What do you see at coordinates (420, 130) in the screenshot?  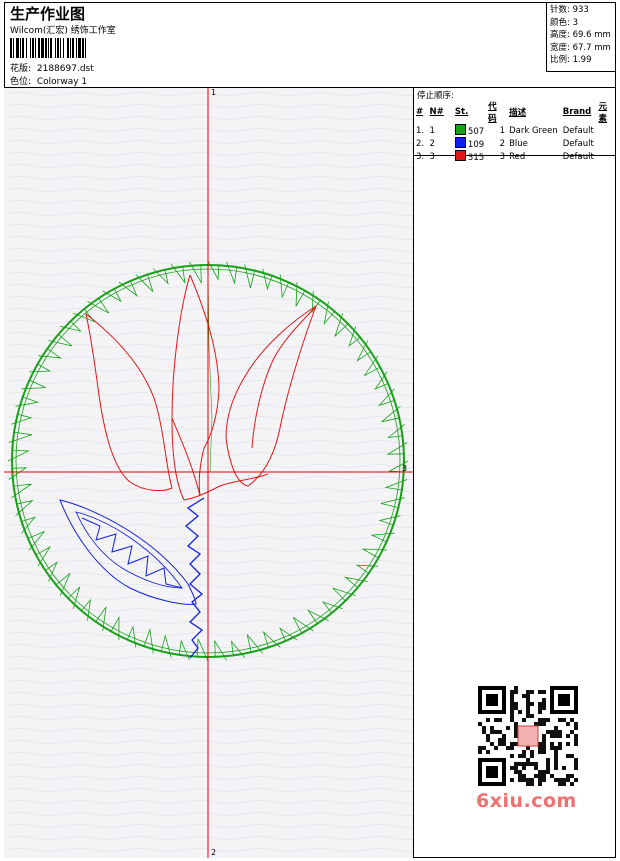 I see `thread-index: 1.` at bounding box center [420, 130].